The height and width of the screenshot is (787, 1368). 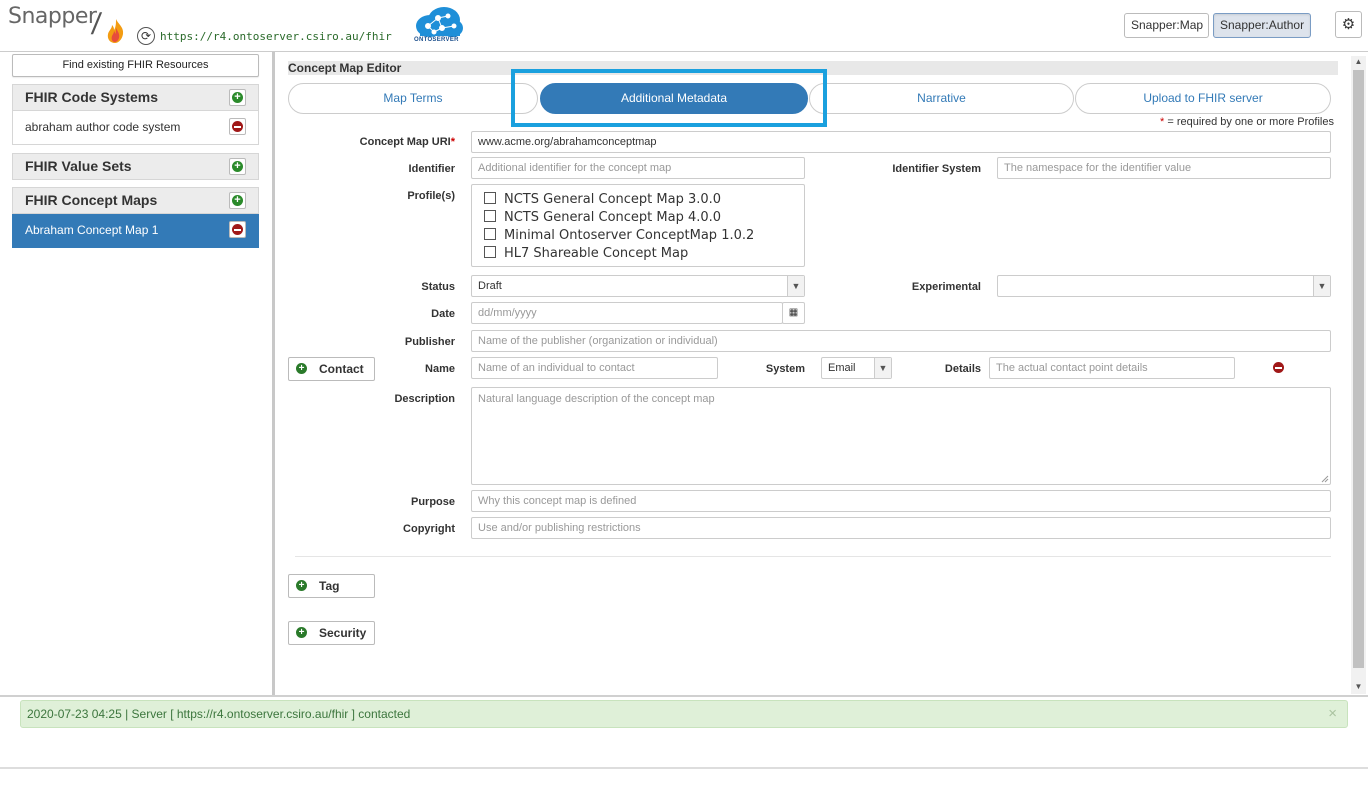 I want to click on publisher-label: Publisher, so click(x=429, y=342).